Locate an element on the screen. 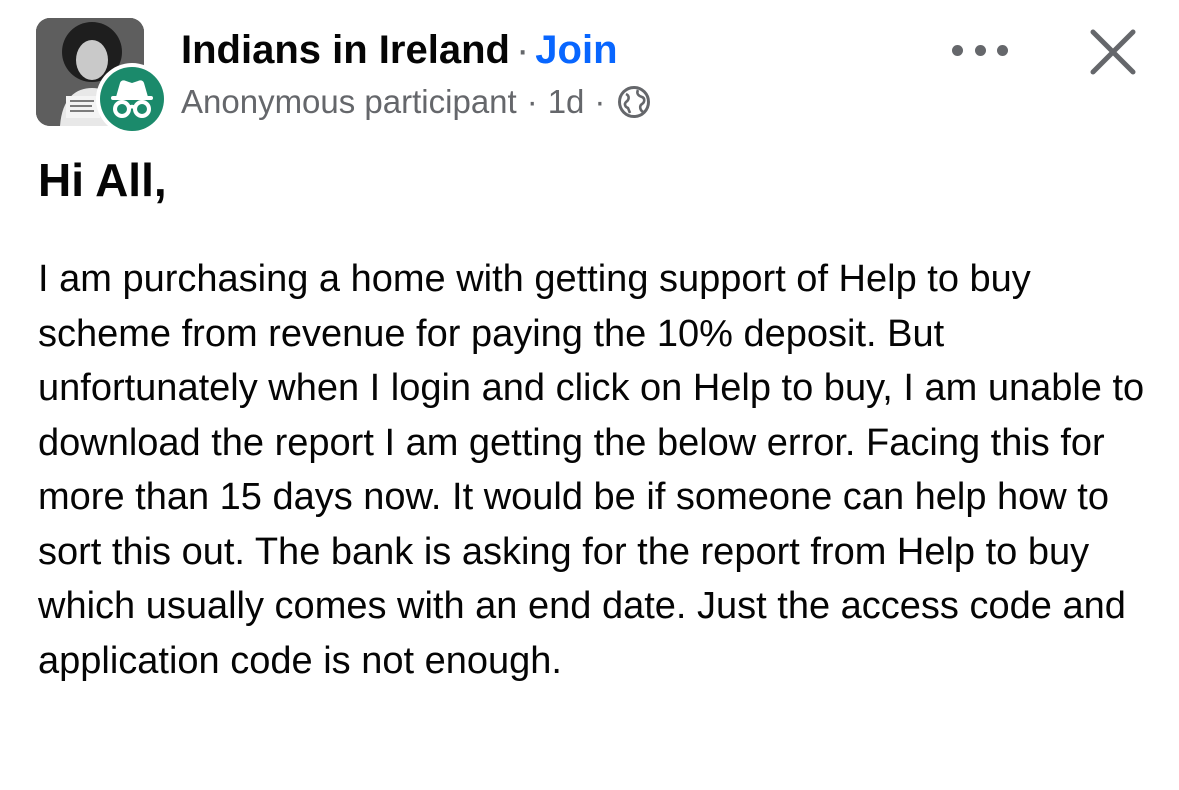 The width and height of the screenshot is (1179, 790). post-greeting: Hi All, is located at coordinates (102, 180).